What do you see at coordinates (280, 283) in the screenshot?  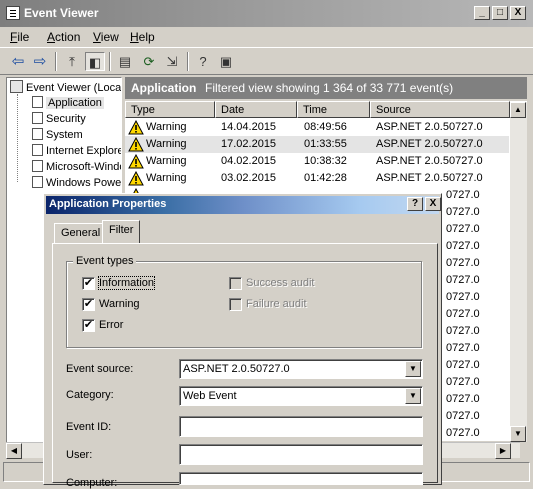 I see `success-audit-label: Success audit` at bounding box center [280, 283].